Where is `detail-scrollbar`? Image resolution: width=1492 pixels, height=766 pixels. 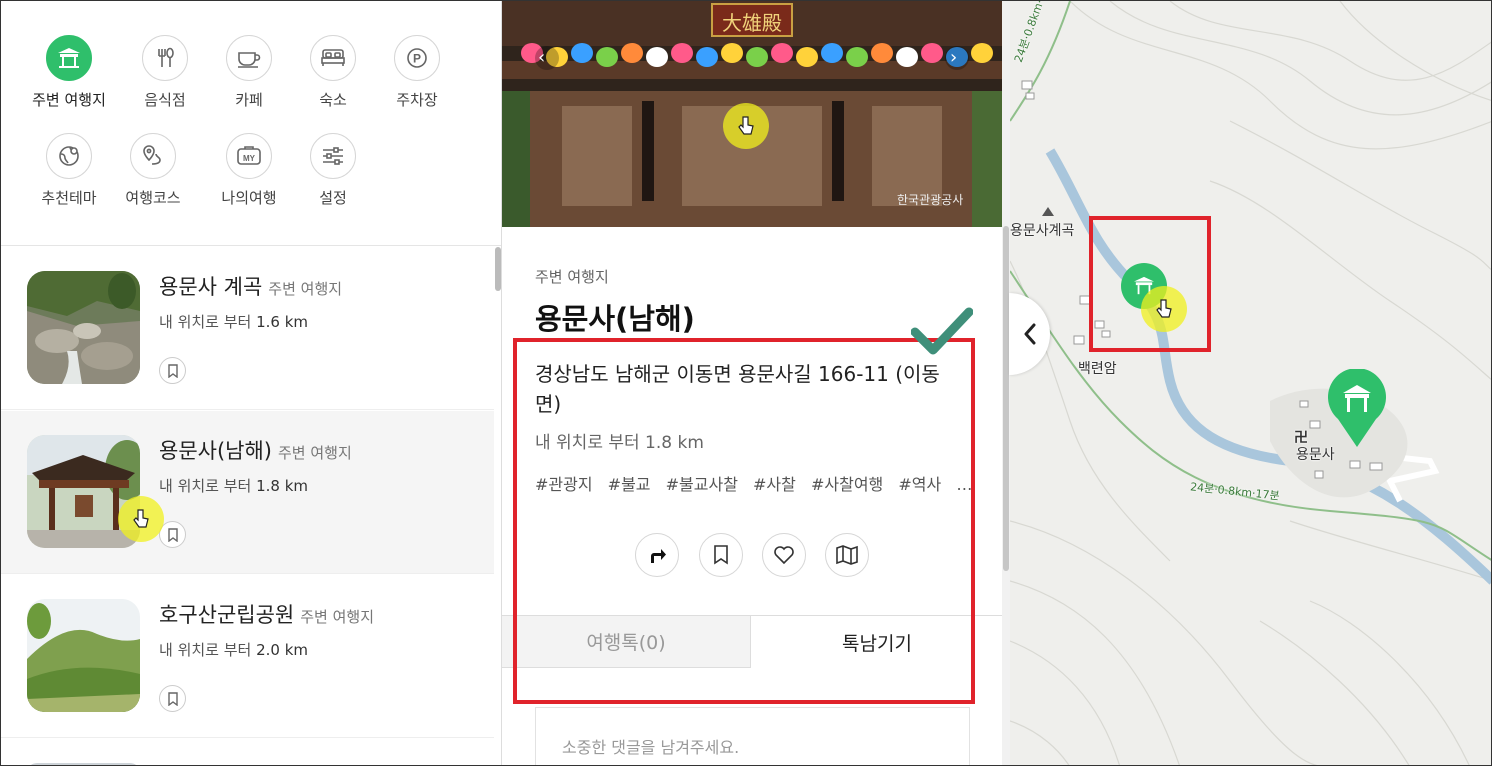 detail-scrollbar is located at coordinates (1006, 383).